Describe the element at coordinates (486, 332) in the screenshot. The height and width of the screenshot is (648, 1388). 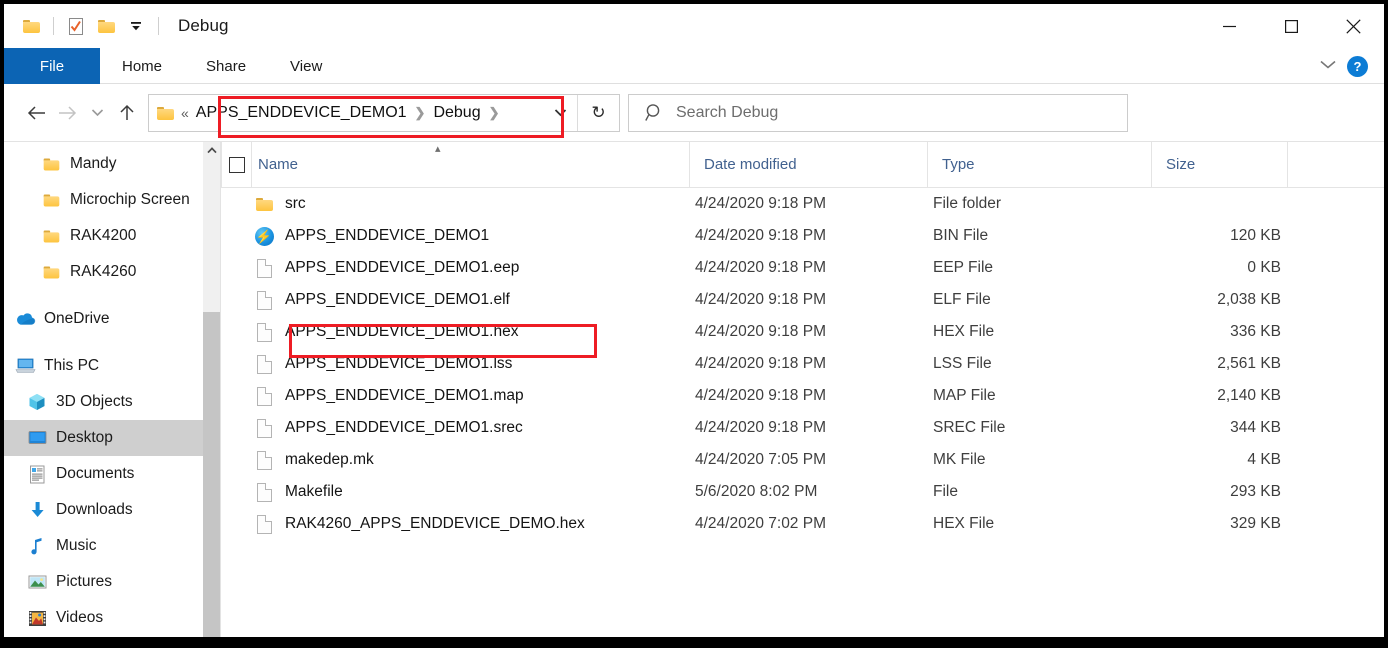
I see `file-name: APPS_ENDDEVICE_DEMO1.hex` at that location.